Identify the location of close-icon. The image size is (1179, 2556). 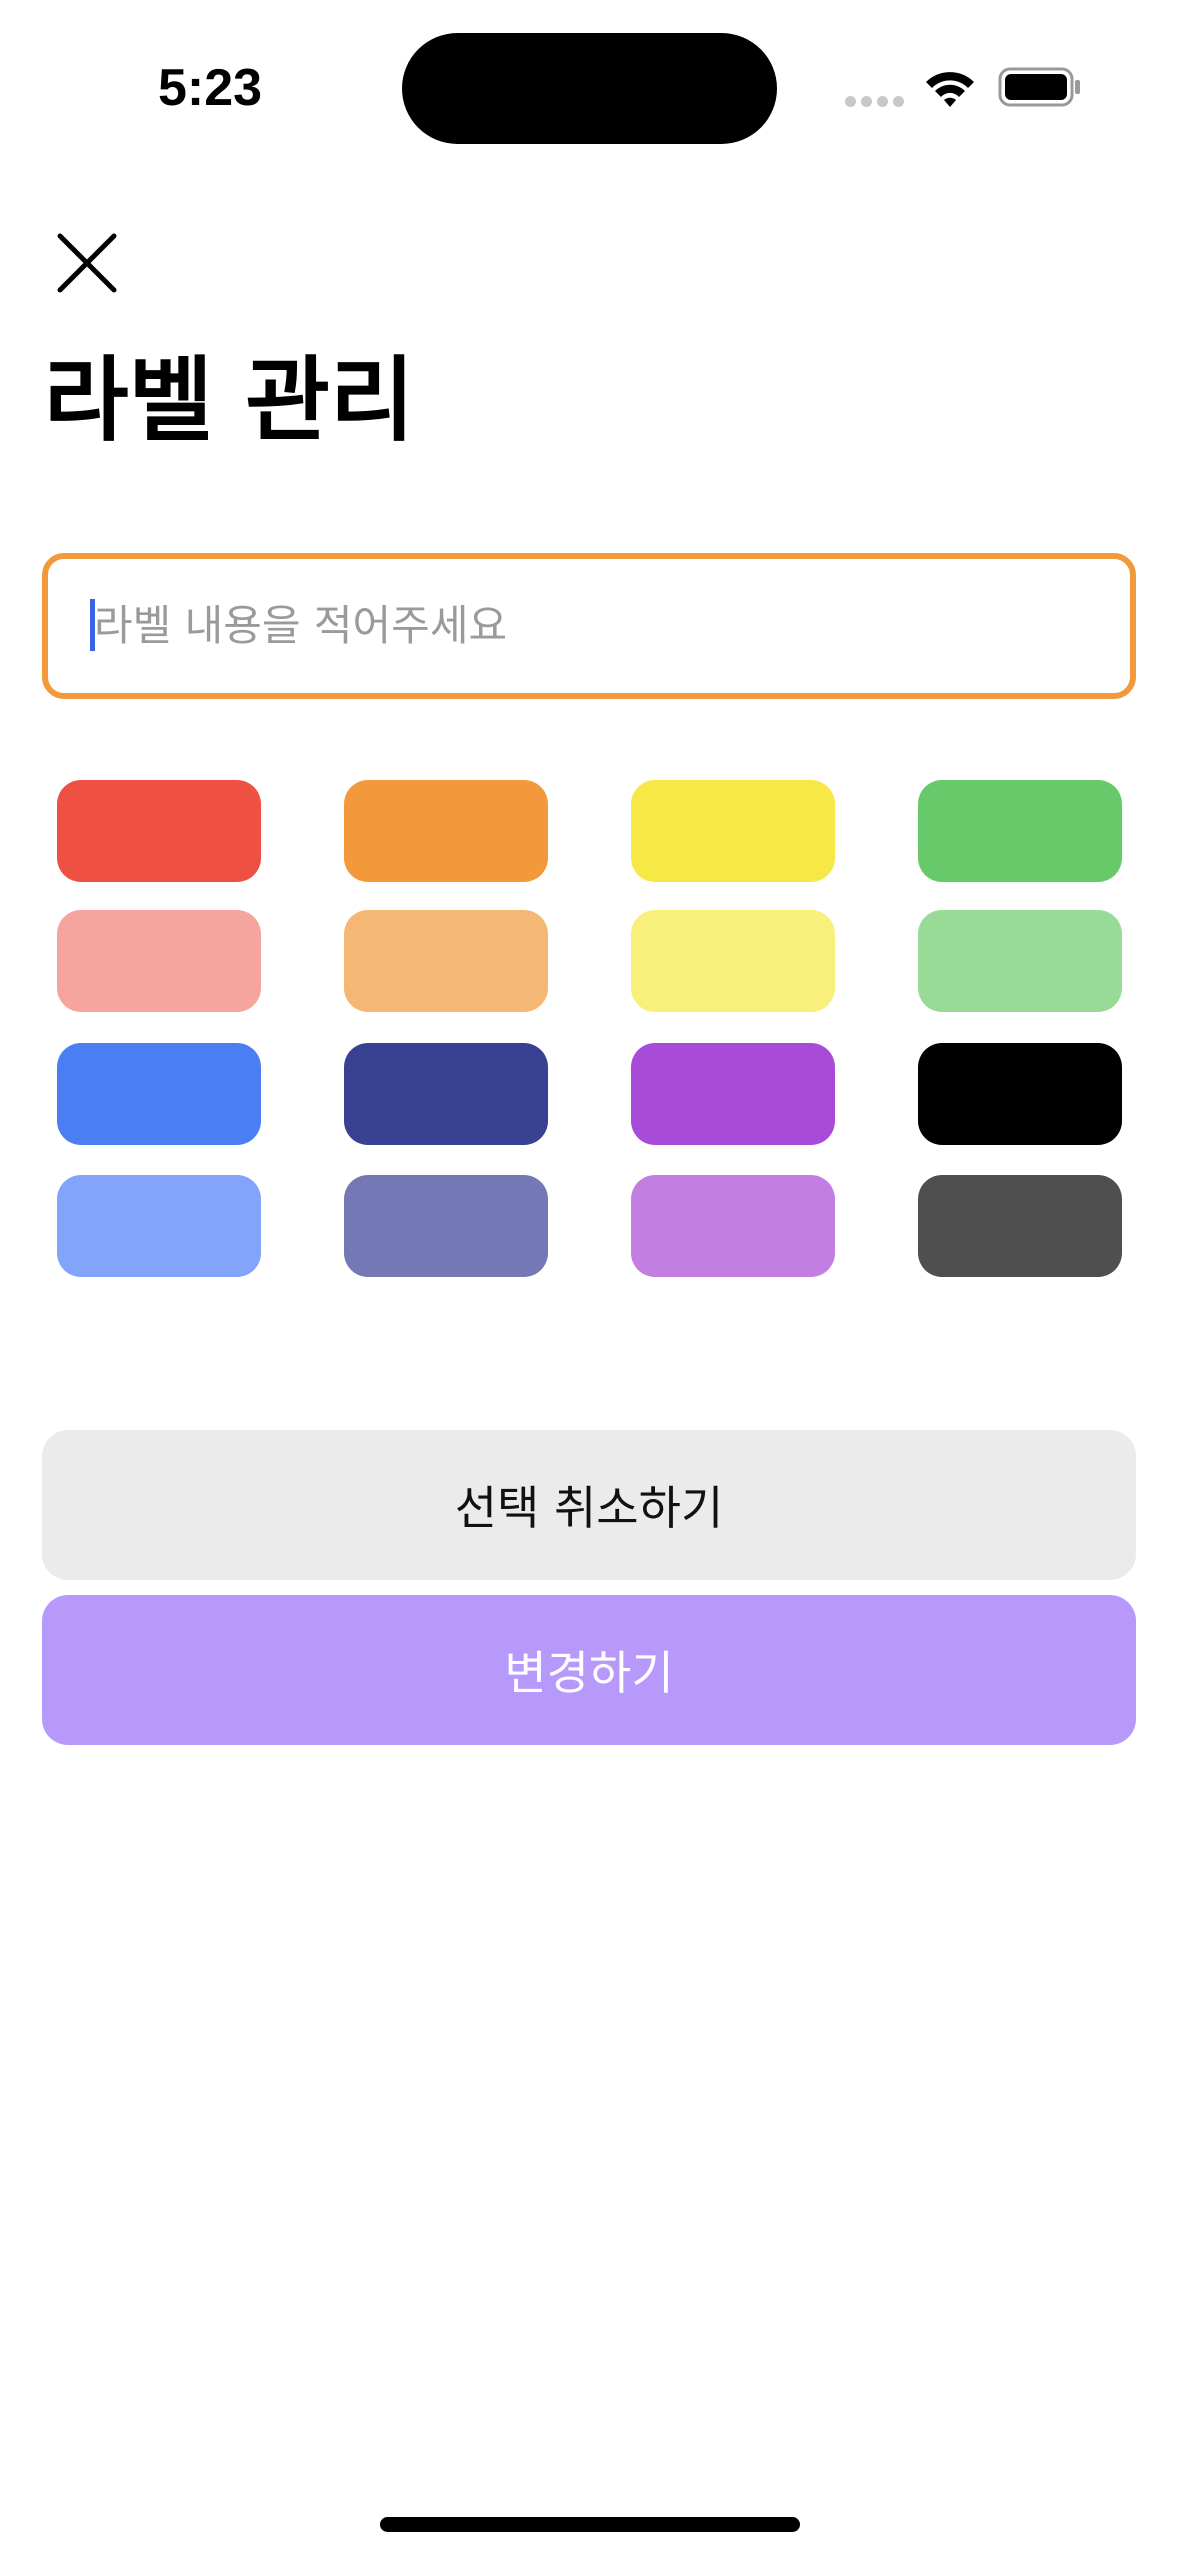
(87, 263).